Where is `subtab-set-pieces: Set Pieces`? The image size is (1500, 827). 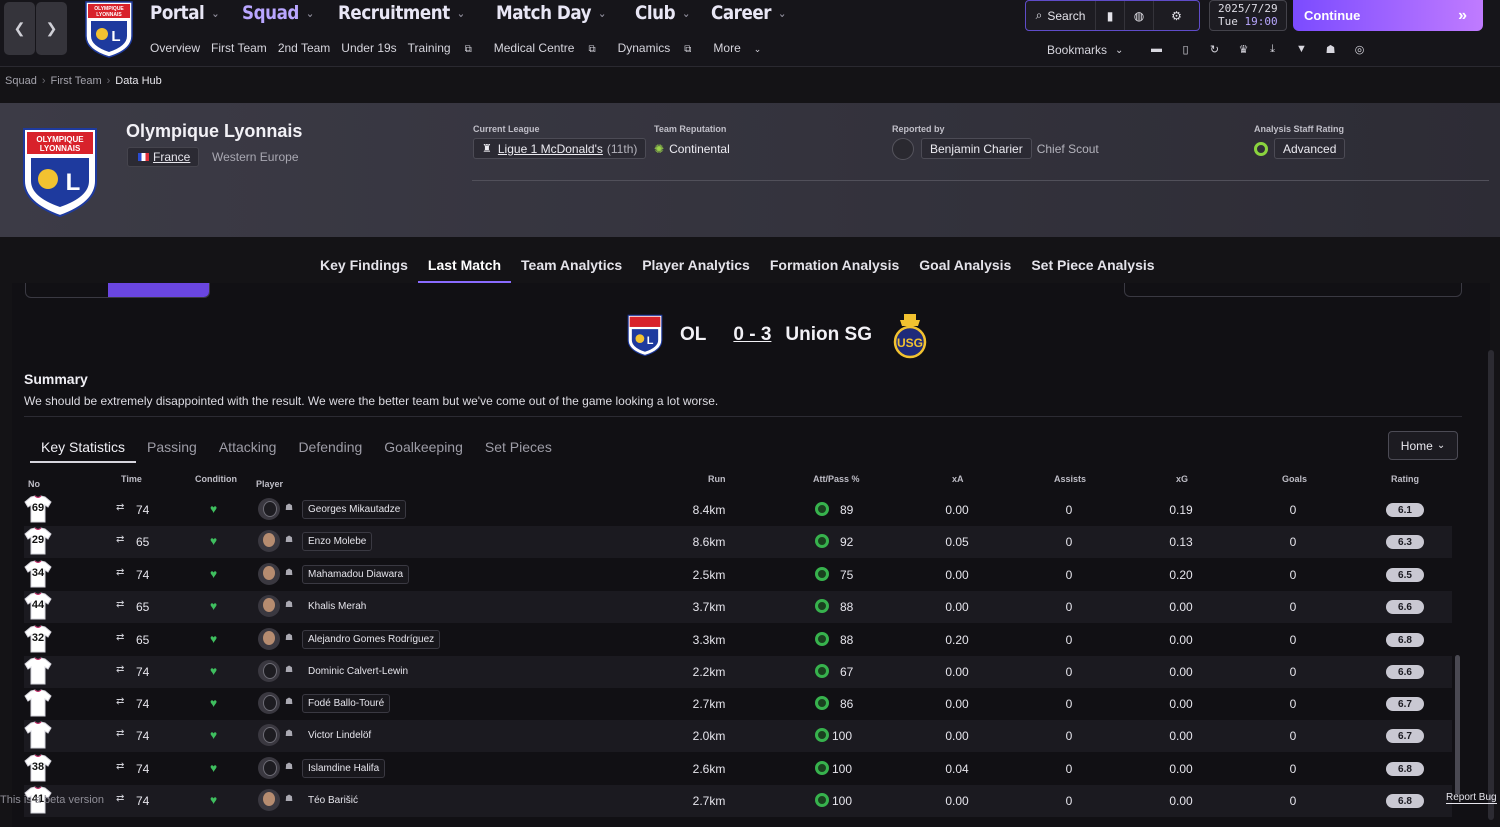
subtab-set-pieces: Set Pieces is located at coordinates (518, 448).